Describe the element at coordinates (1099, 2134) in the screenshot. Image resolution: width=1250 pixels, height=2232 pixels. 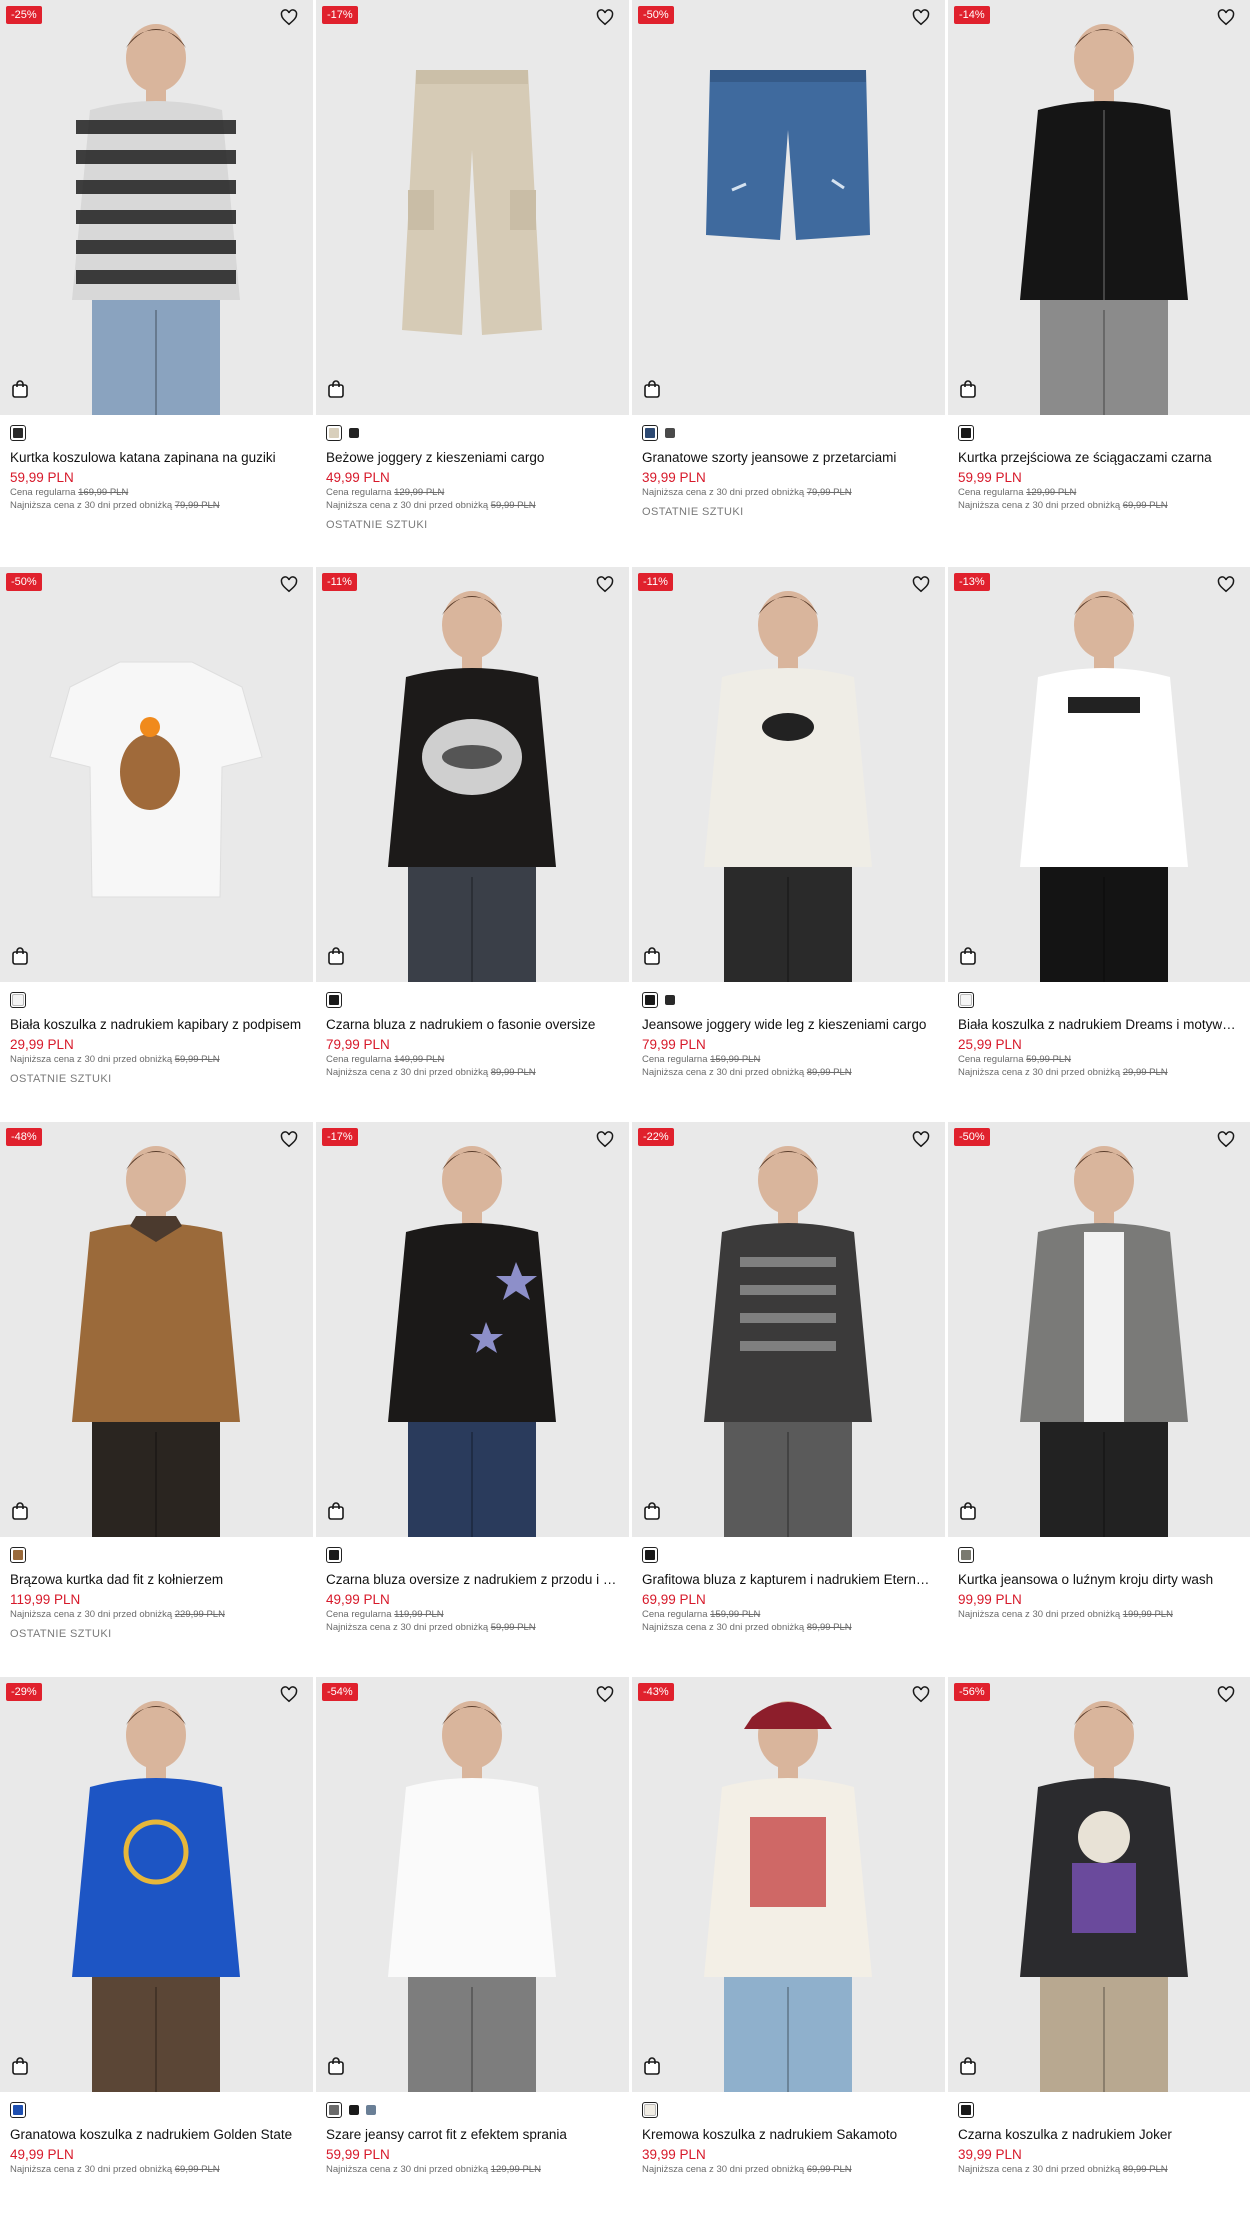
I see `product-name: Czarna koszulka z nadrukiem Joker` at that location.